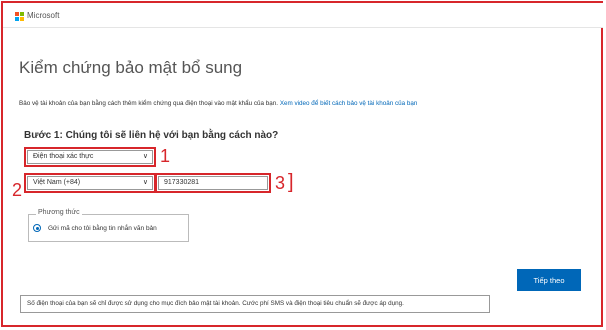  What do you see at coordinates (303, 15) in the screenshot?
I see `top-bar: Microsoft` at bounding box center [303, 15].